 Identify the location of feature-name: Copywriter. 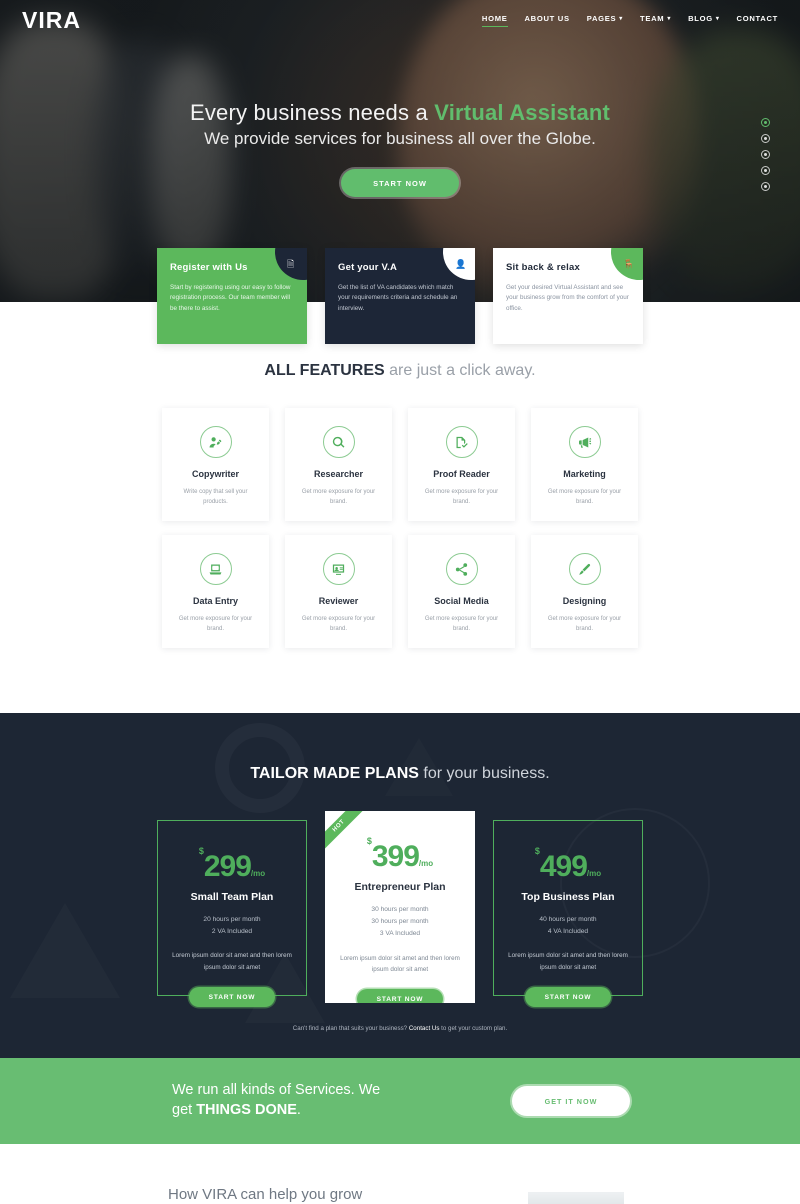
(215, 474).